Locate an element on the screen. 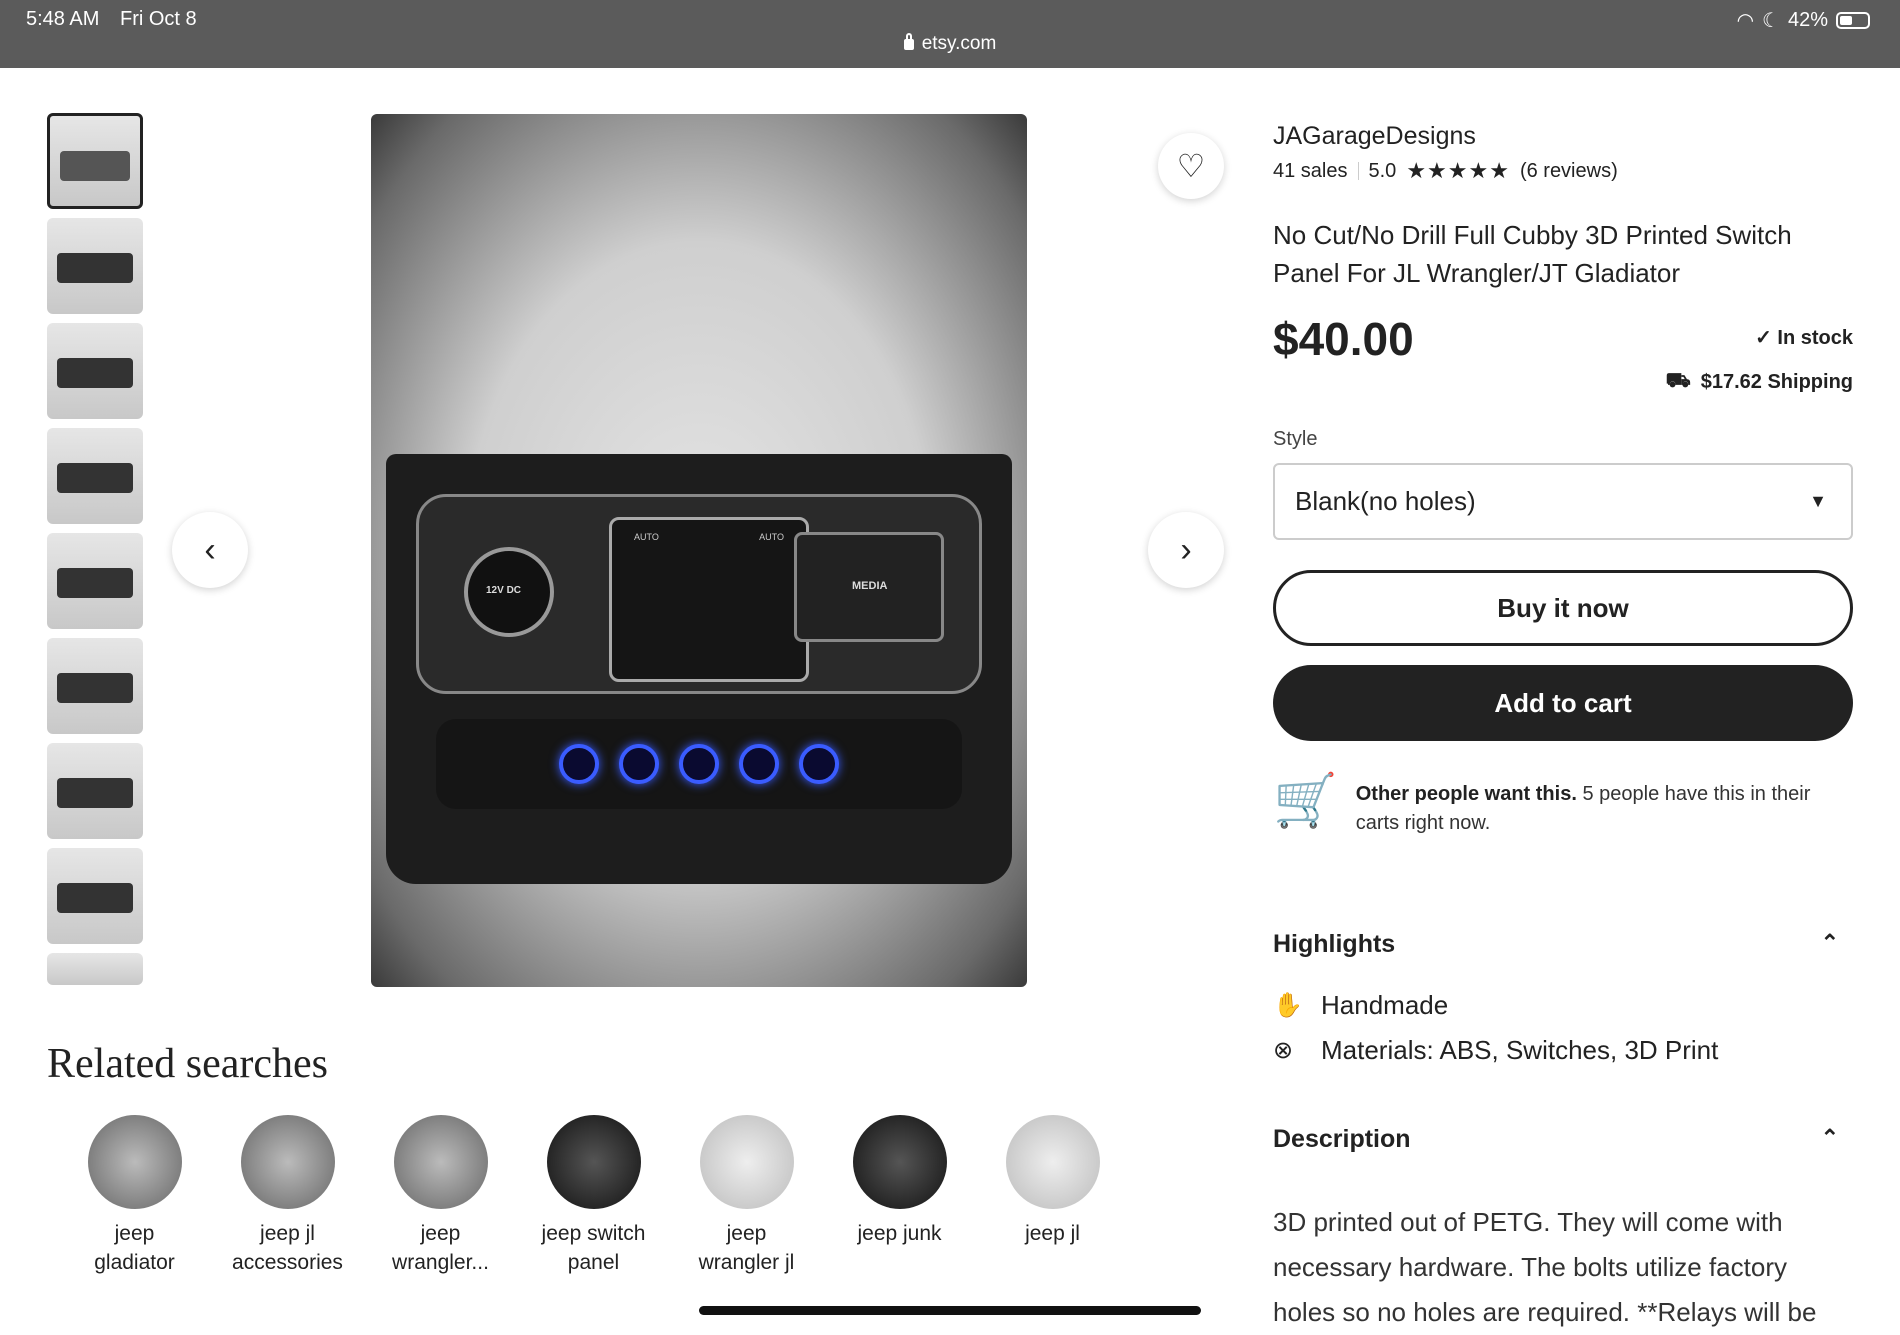  highlight-item: ✋ Handmade is located at coordinates (1563, 1005).